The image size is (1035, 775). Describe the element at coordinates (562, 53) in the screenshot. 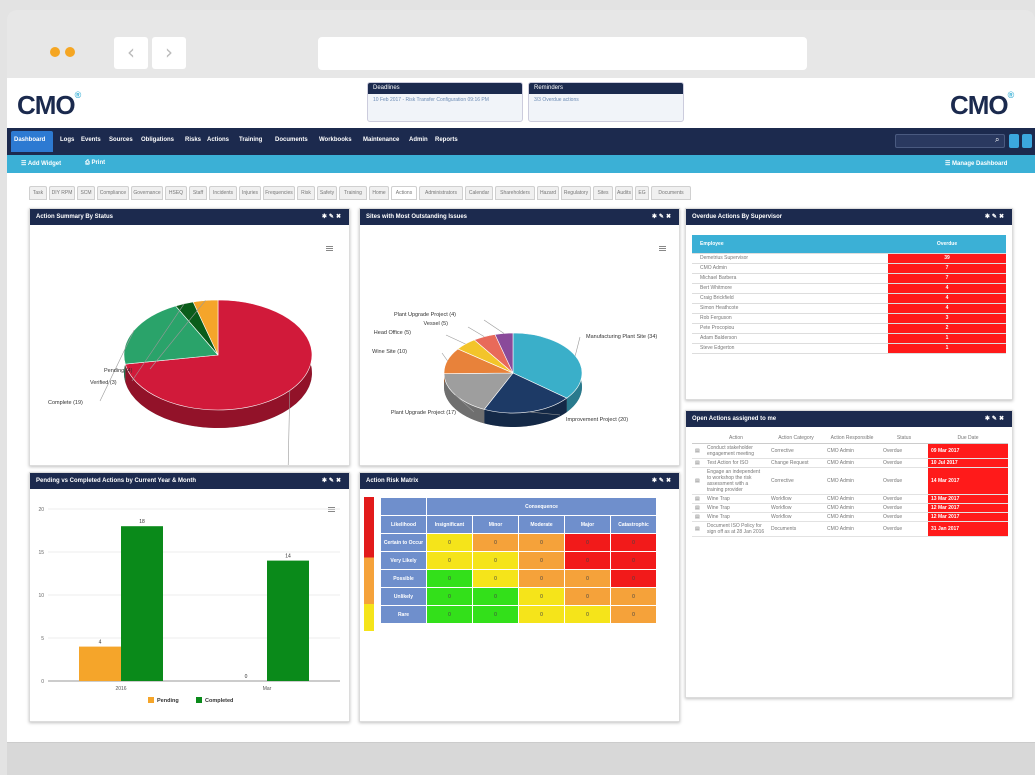

I see `address-bar` at that location.